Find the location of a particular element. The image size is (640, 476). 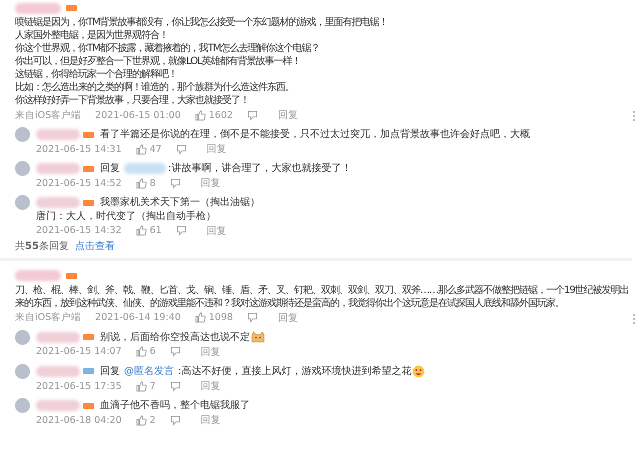

like-button: 1098 is located at coordinates (213, 318).